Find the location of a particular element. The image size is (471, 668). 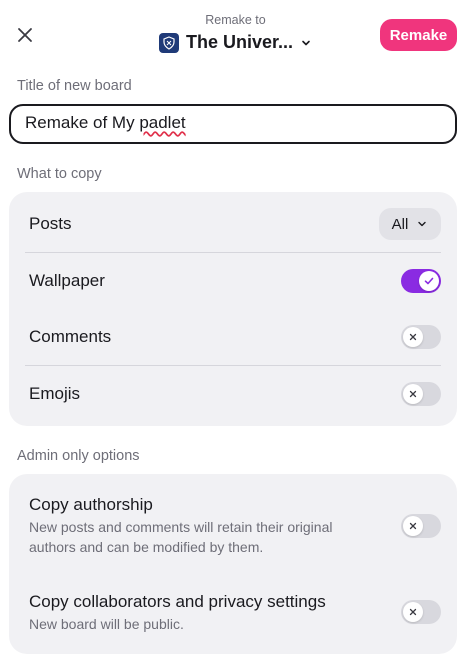

posts-dropdown-value: All is located at coordinates (400, 224).